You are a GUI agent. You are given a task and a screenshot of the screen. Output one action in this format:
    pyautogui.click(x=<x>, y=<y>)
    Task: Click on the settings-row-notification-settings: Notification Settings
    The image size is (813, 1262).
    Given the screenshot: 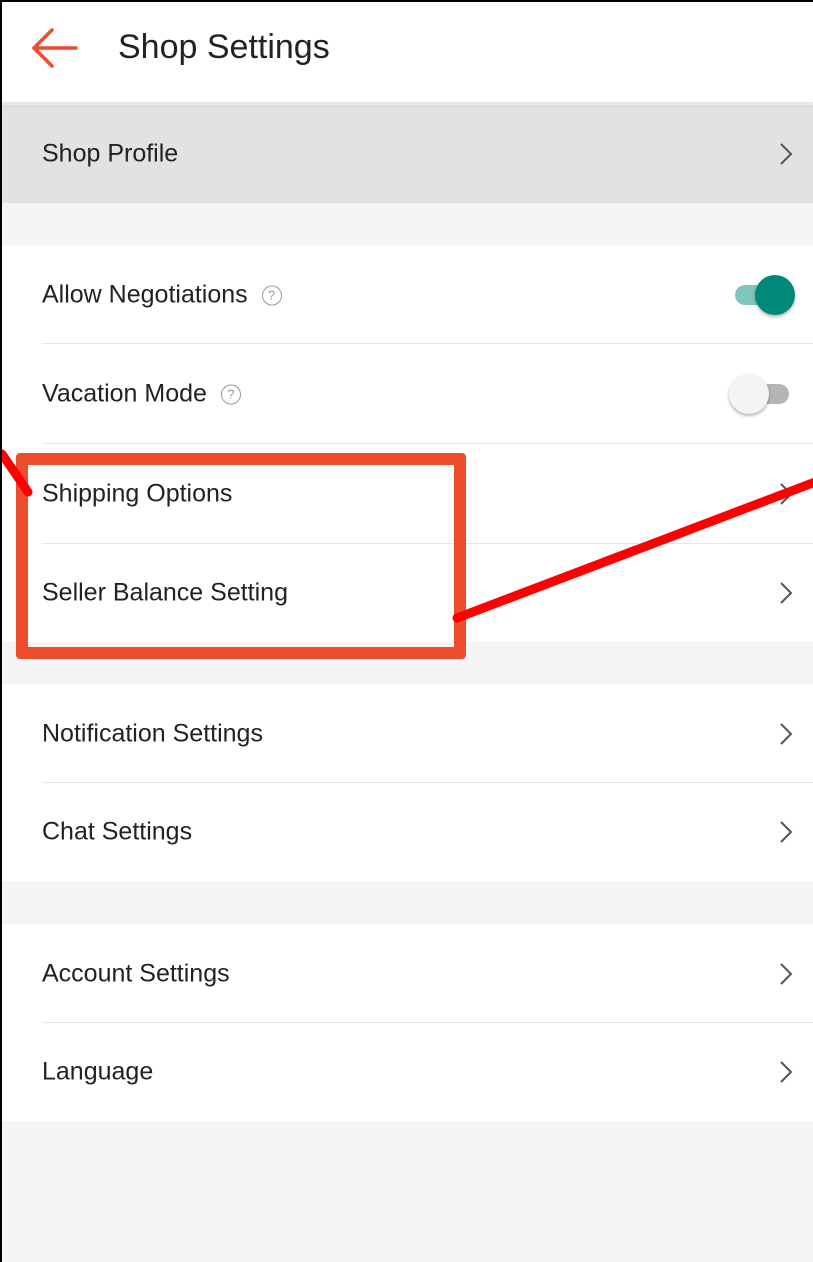 What is the action you would take?
    pyautogui.click(x=407, y=733)
    